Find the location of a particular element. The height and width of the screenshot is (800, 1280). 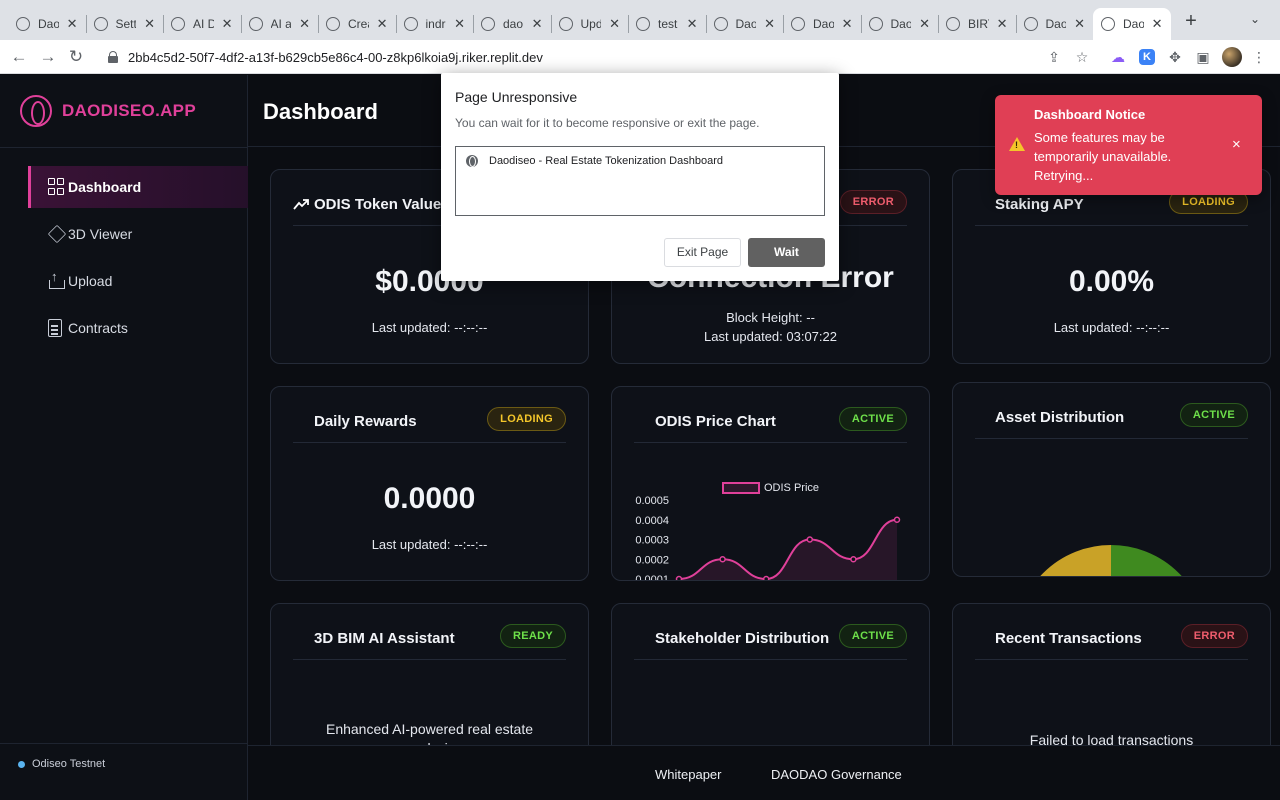

tab-search-icon: ⌄ is located at coordinates (1255, 19).